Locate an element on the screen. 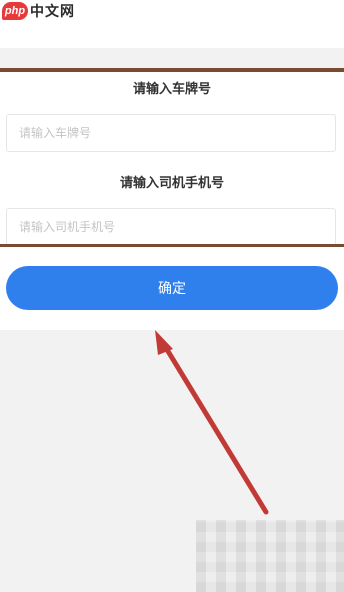 This screenshot has height=592, width=344. form-border-top is located at coordinates (172, 70).